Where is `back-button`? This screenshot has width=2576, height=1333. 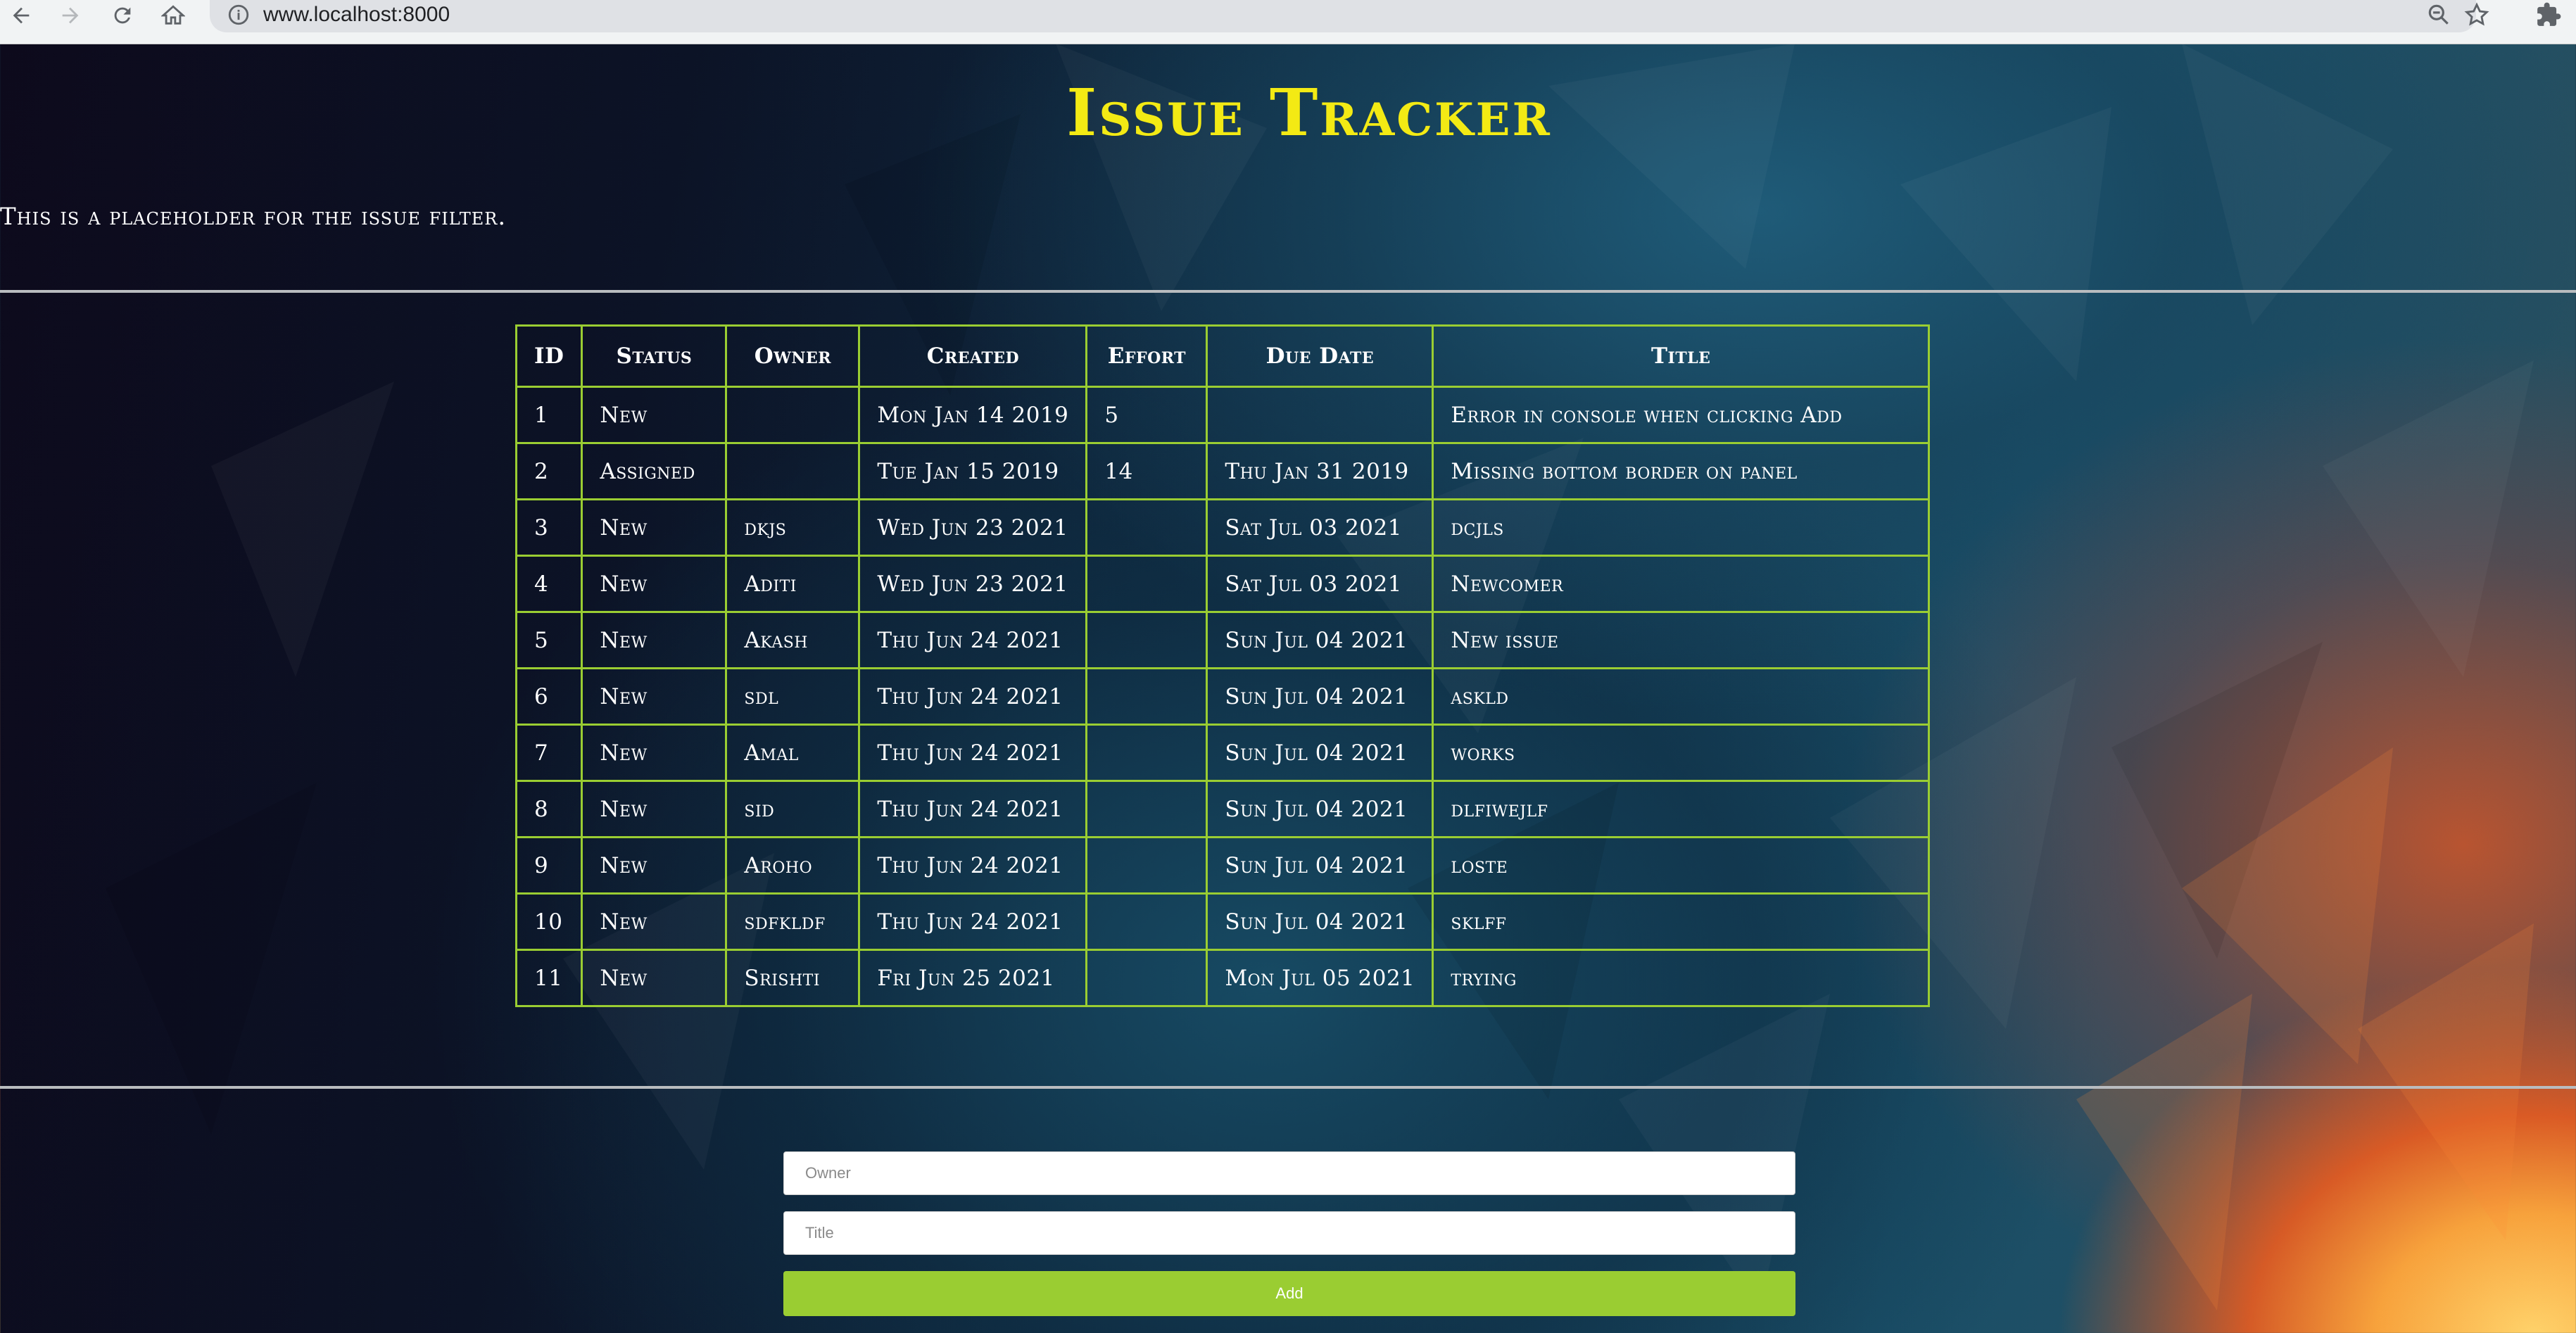
back-button is located at coordinates (21, 15).